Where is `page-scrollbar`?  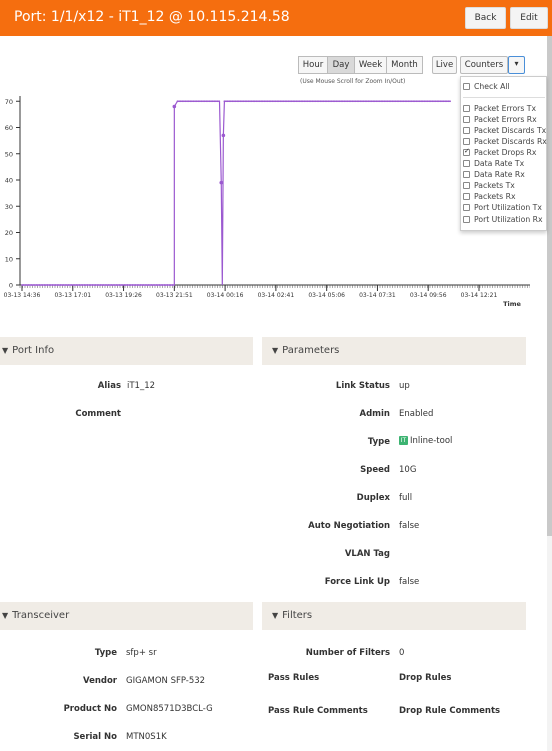
page-scrollbar is located at coordinates (549, 393).